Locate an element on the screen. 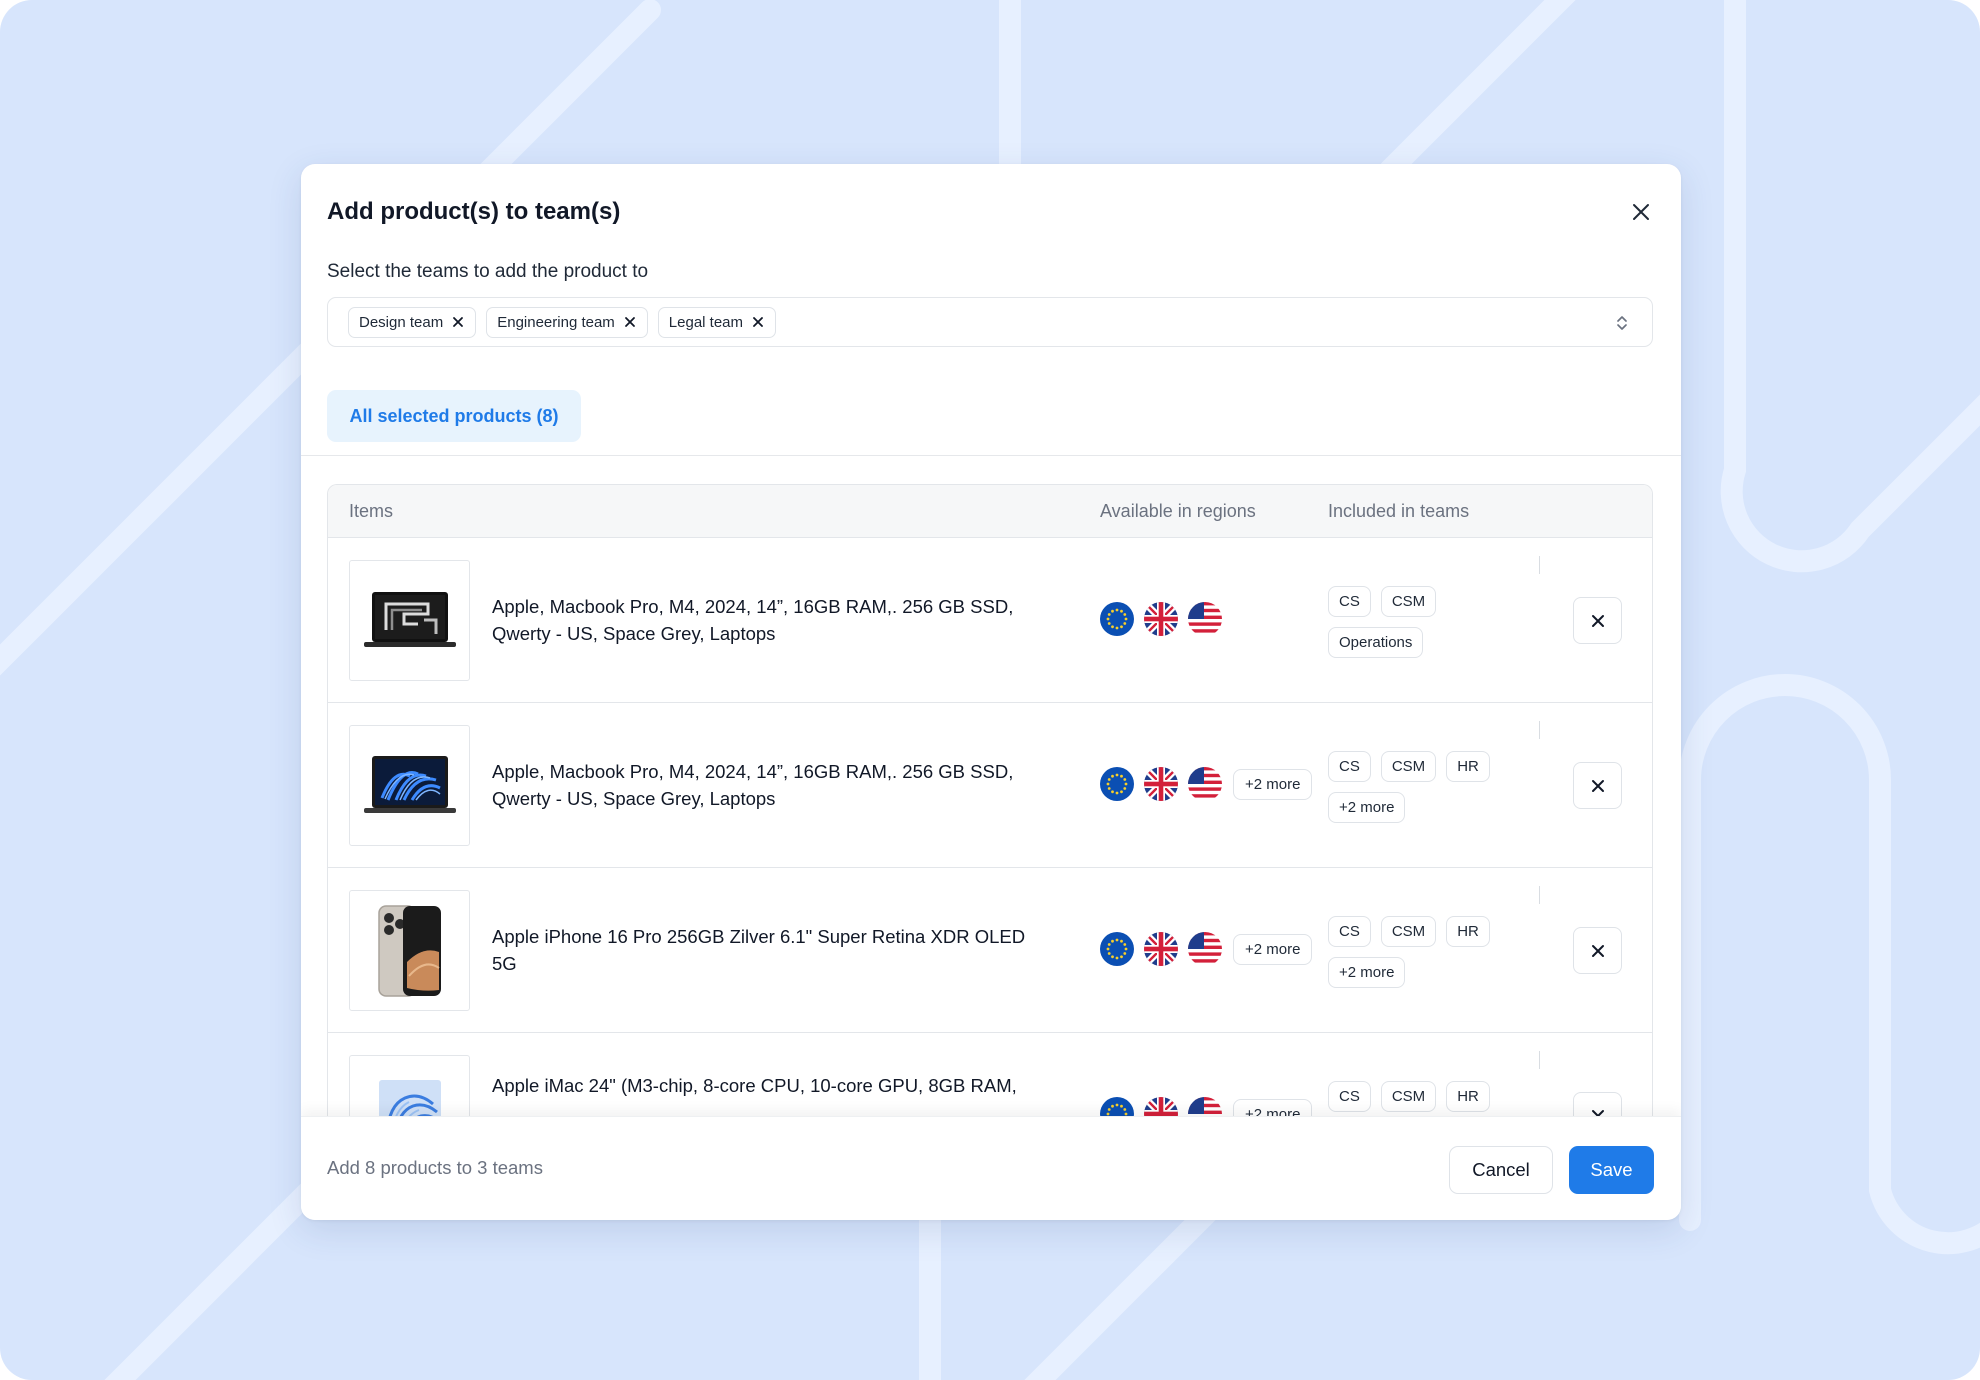 This screenshot has height=1380, width=1980. tab-all-selected-products: All selected products (8) is located at coordinates (454, 416).